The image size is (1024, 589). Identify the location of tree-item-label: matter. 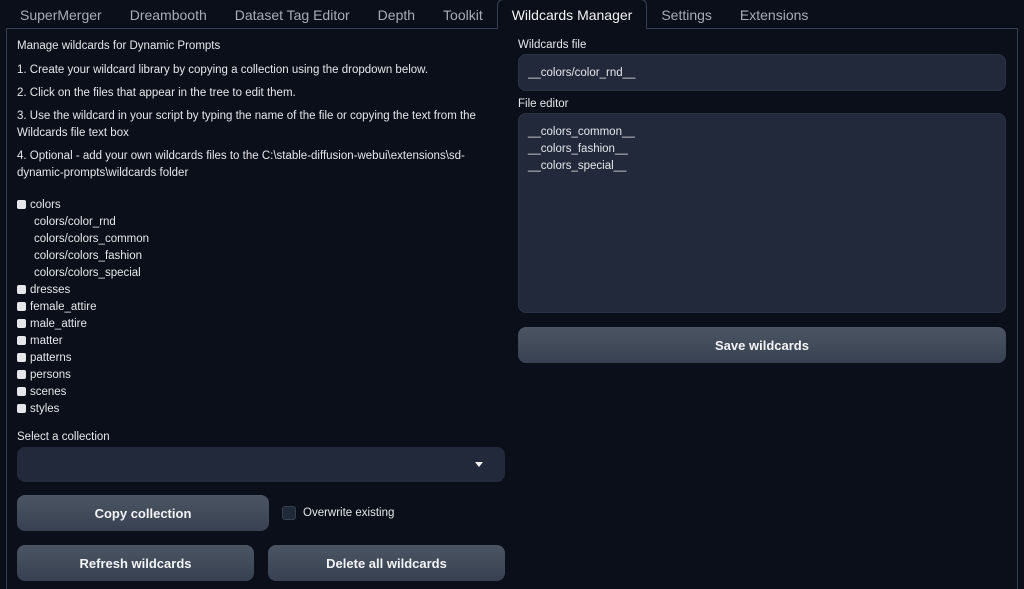
(46, 340).